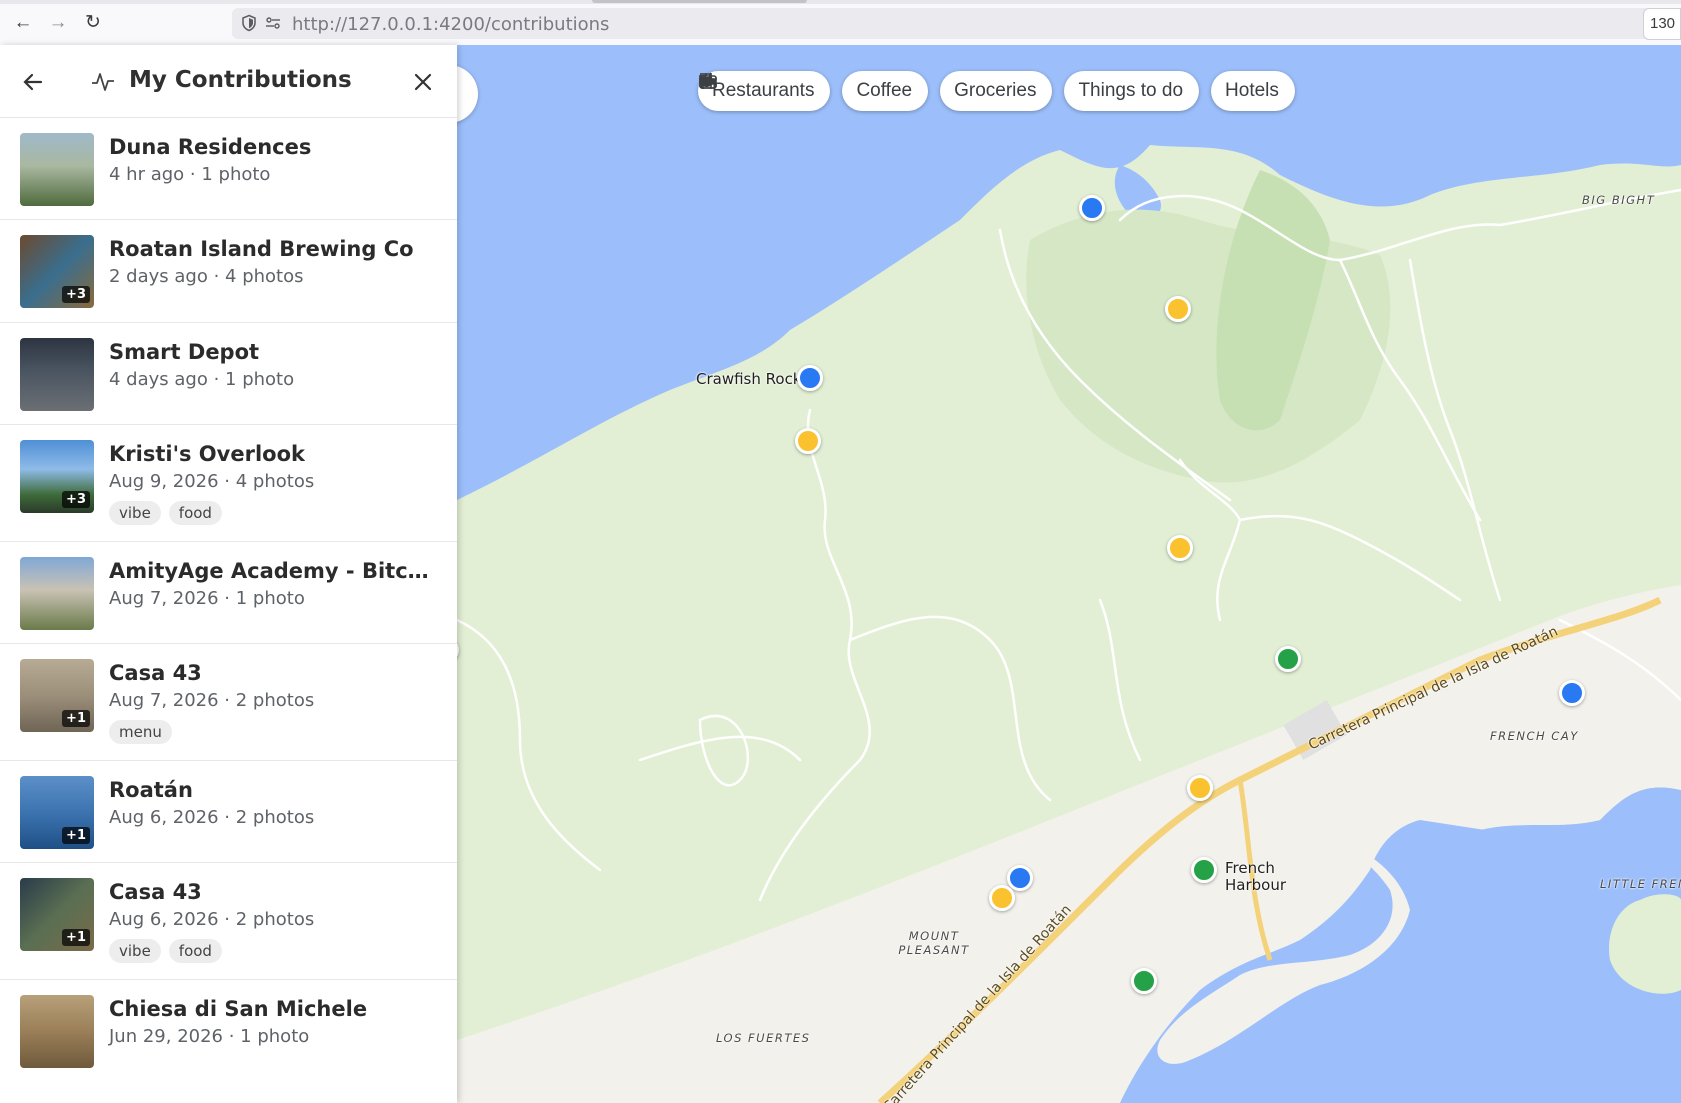  Describe the element at coordinates (934, 943) in the screenshot. I see `map-label-mount-pleasant: MOUNT PLEASANT` at that location.